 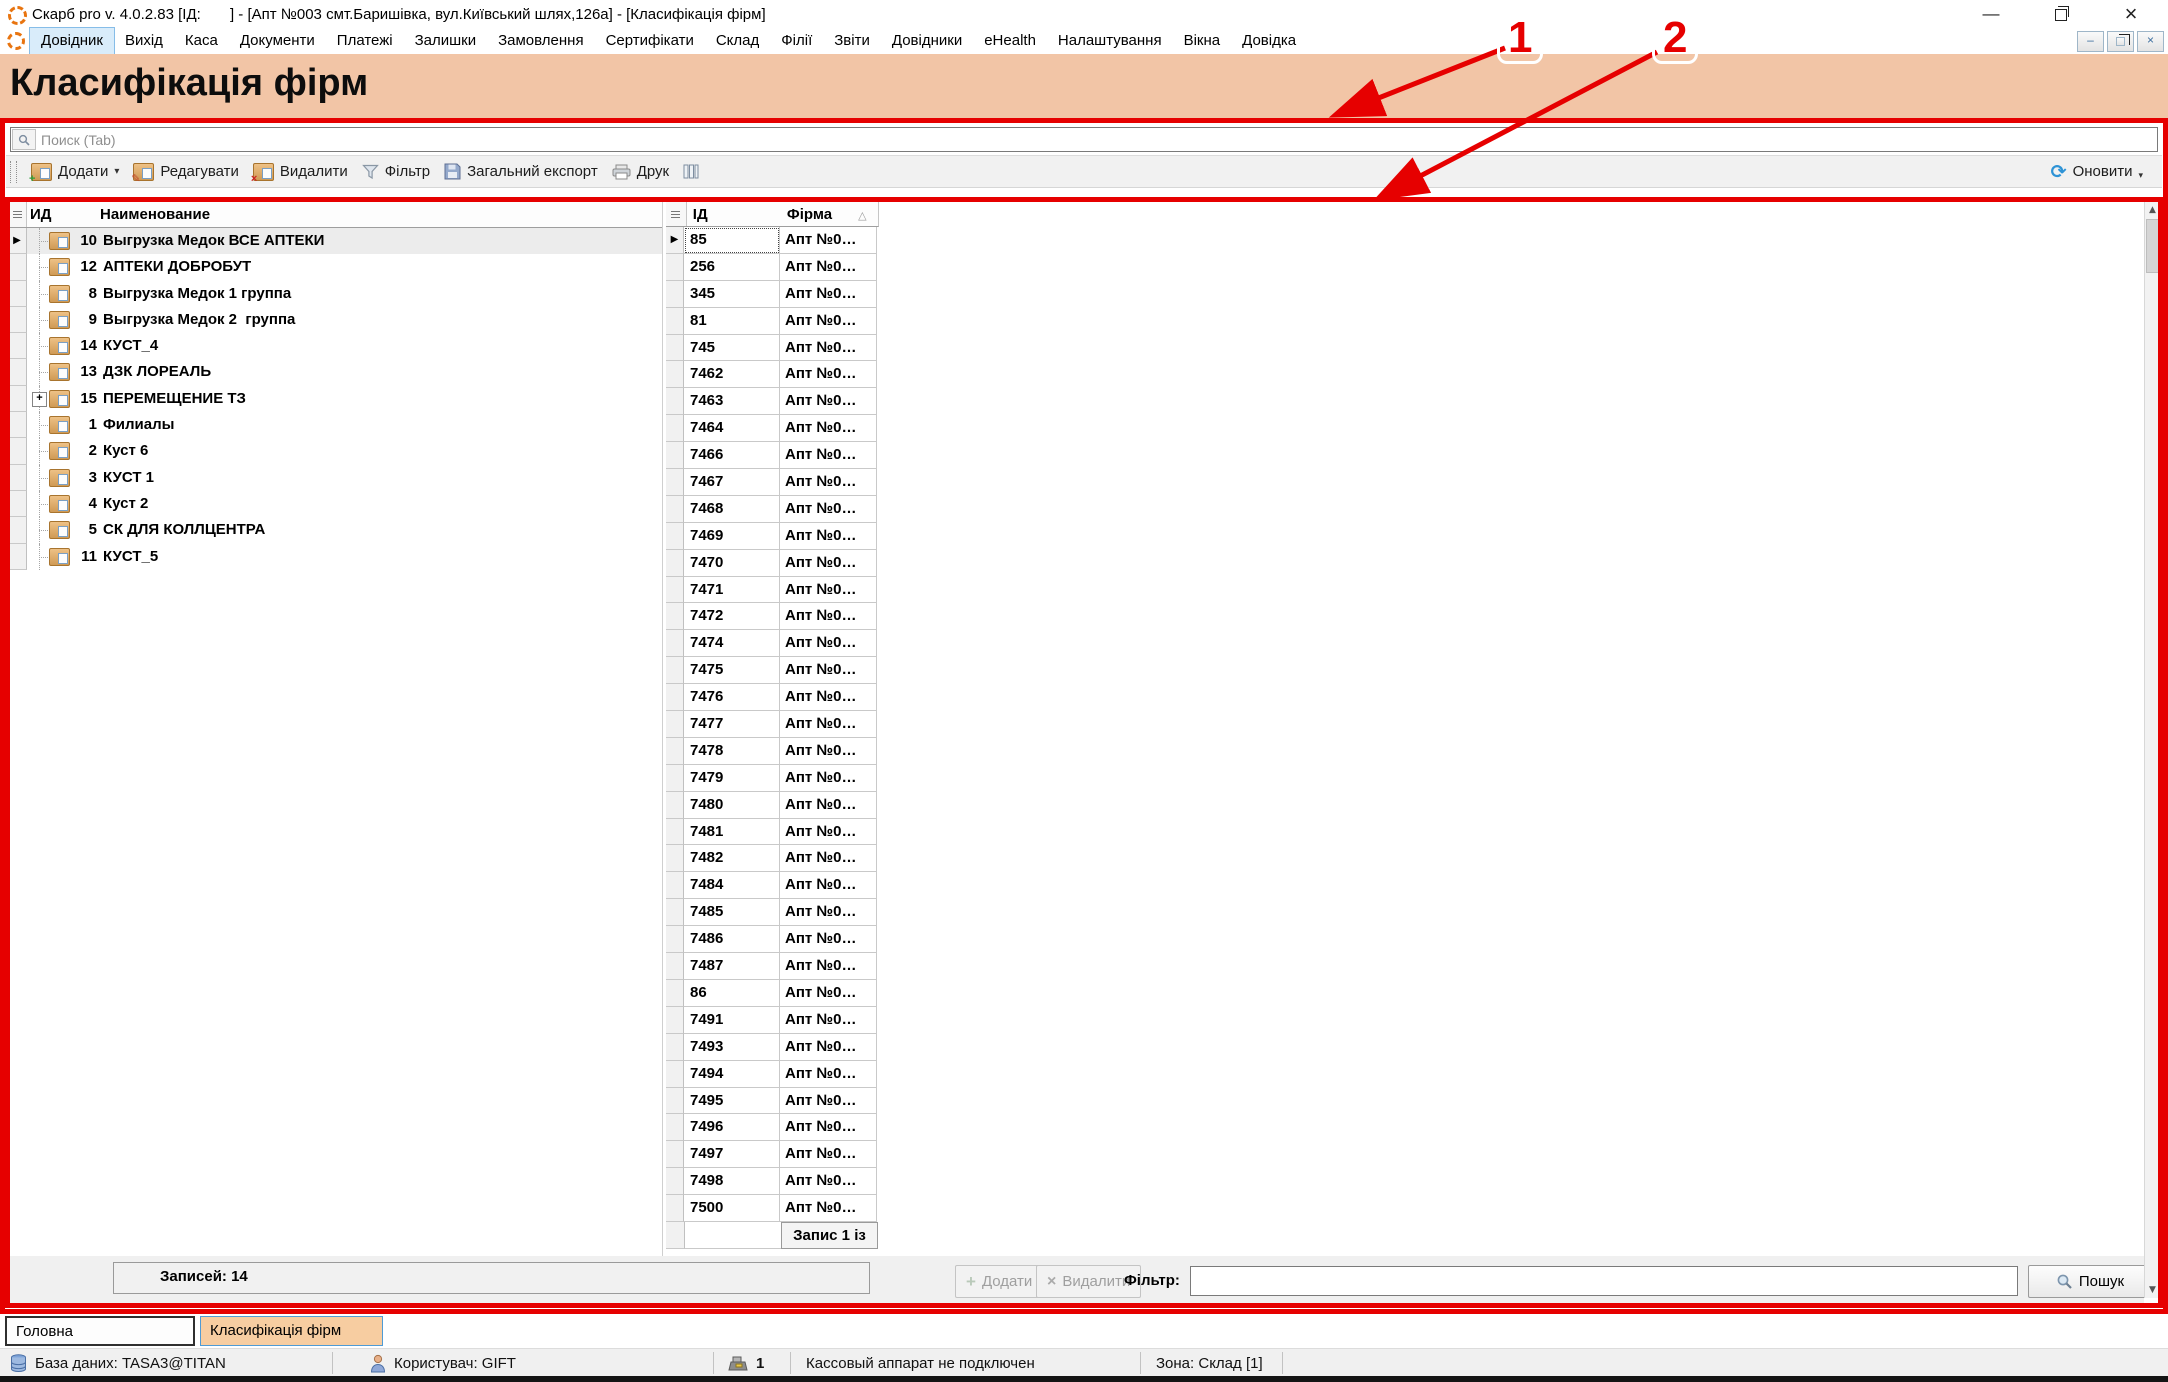 What do you see at coordinates (732, 617) in the screenshot?
I see `cell-id: 7472` at bounding box center [732, 617].